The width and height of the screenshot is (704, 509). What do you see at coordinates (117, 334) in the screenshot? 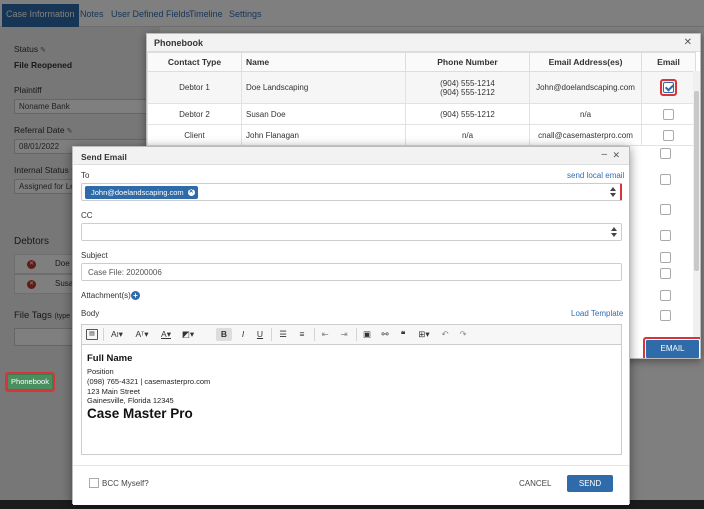
I see `font-size-icon: AI▾` at bounding box center [117, 334].